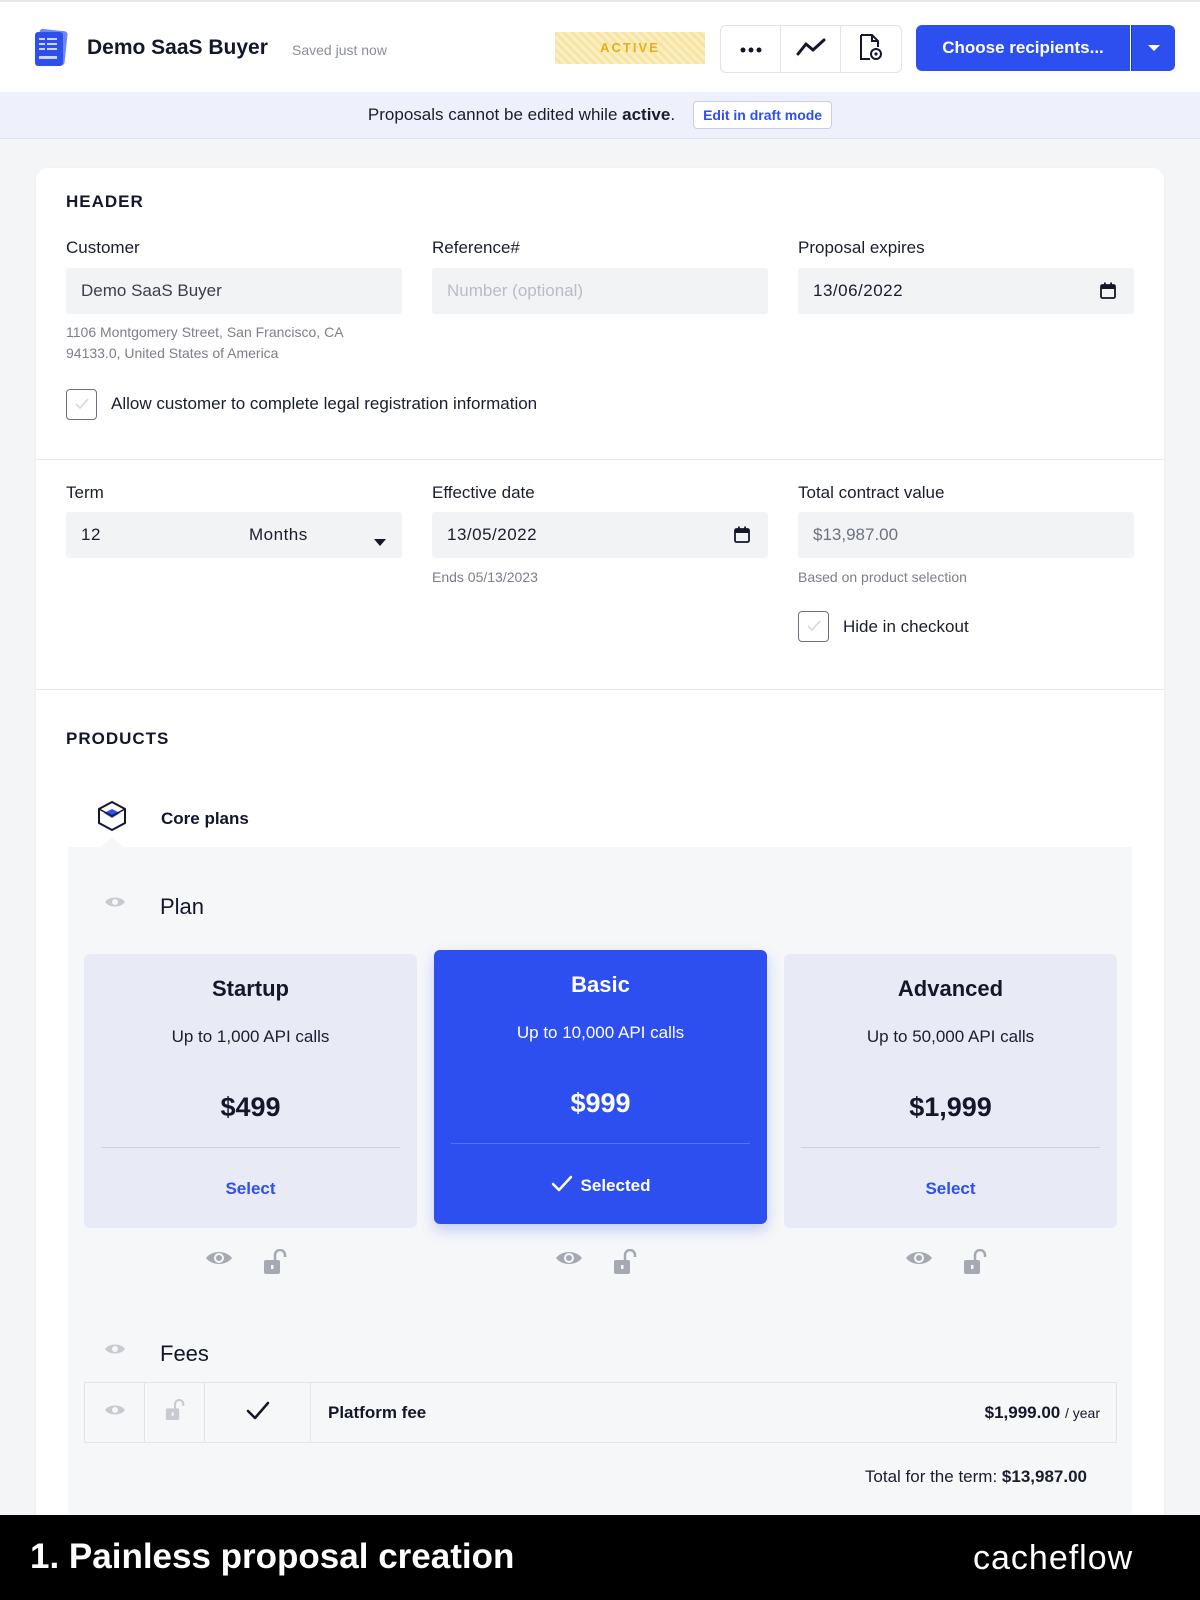 This screenshot has width=1200, height=1600. I want to click on caption-footer: 1. Painless proposal creation cacheflow, so click(600, 1557).